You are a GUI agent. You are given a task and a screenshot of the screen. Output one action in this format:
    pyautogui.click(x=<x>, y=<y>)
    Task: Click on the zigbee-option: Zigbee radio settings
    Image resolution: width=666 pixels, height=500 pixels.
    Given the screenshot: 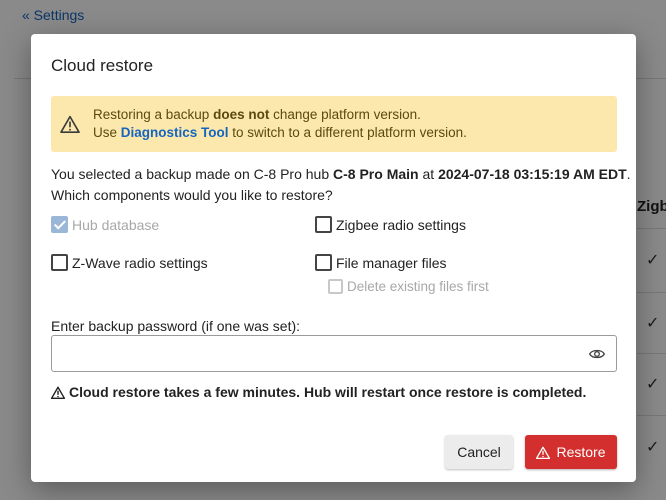 What is the action you would take?
    pyautogui.click(x=390, y=224)
    